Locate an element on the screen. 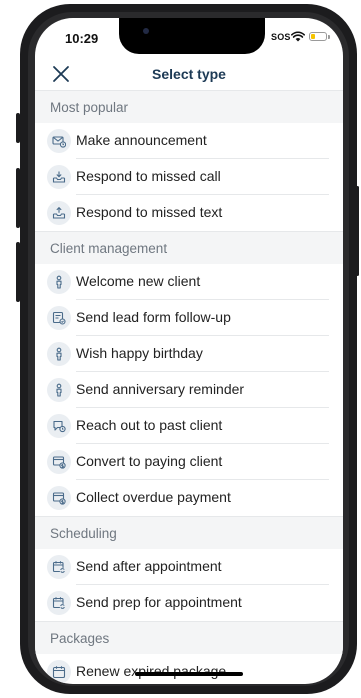  silent-switch is located at coordinates (18, 128).